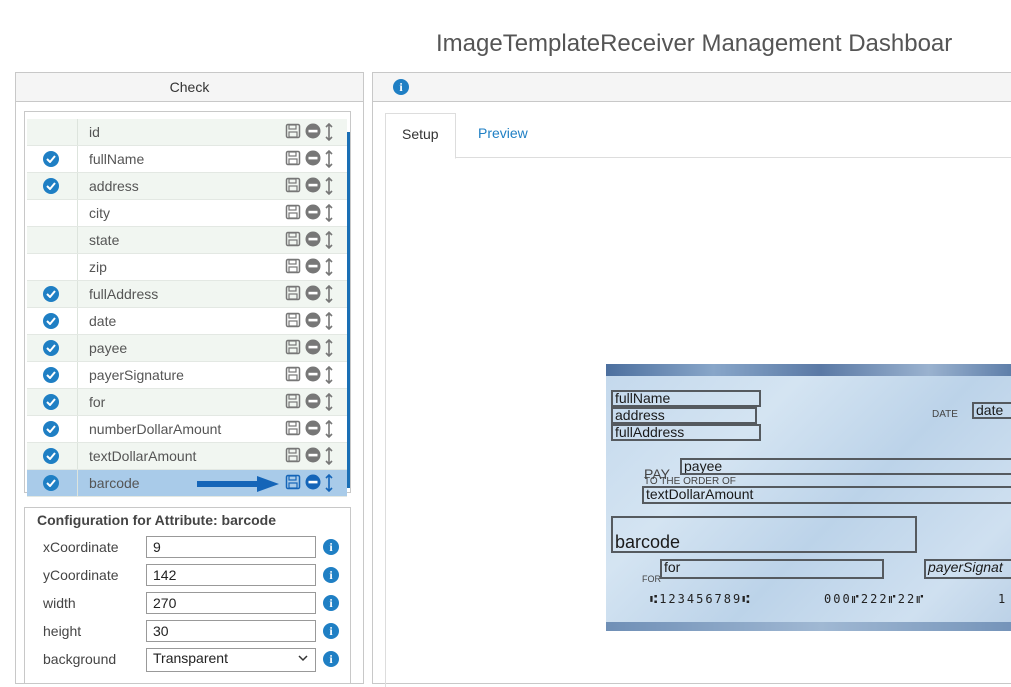 The height and width of the screenshot is (687, 1011). What do you see at coordinates (187, 348) in the screenshot?
I see `attribute-row: payee` at bounding box center [187, 348].